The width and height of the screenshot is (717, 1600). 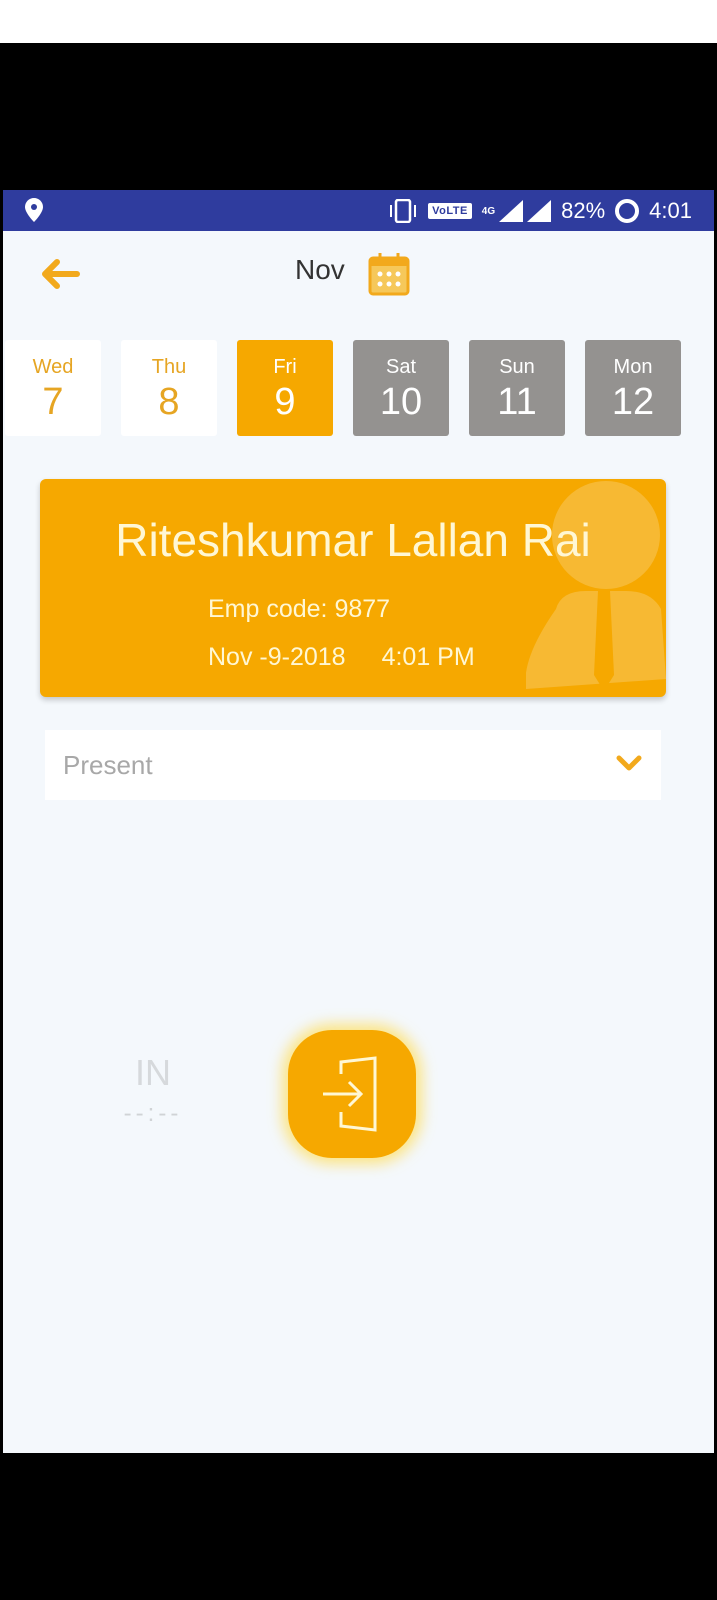 I want to click on volte-icon: VoLTE, so click(x=450, y=210).